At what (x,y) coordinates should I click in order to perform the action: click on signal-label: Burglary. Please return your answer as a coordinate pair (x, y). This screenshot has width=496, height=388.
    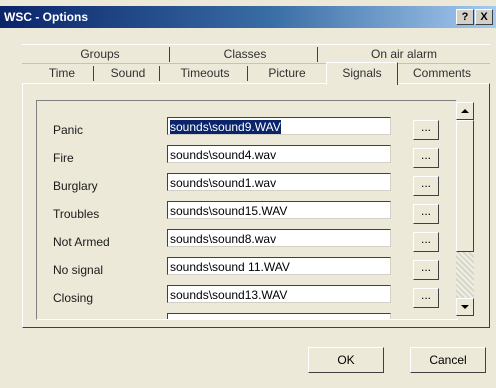
    Looking at the image, I should click on (75, 186).